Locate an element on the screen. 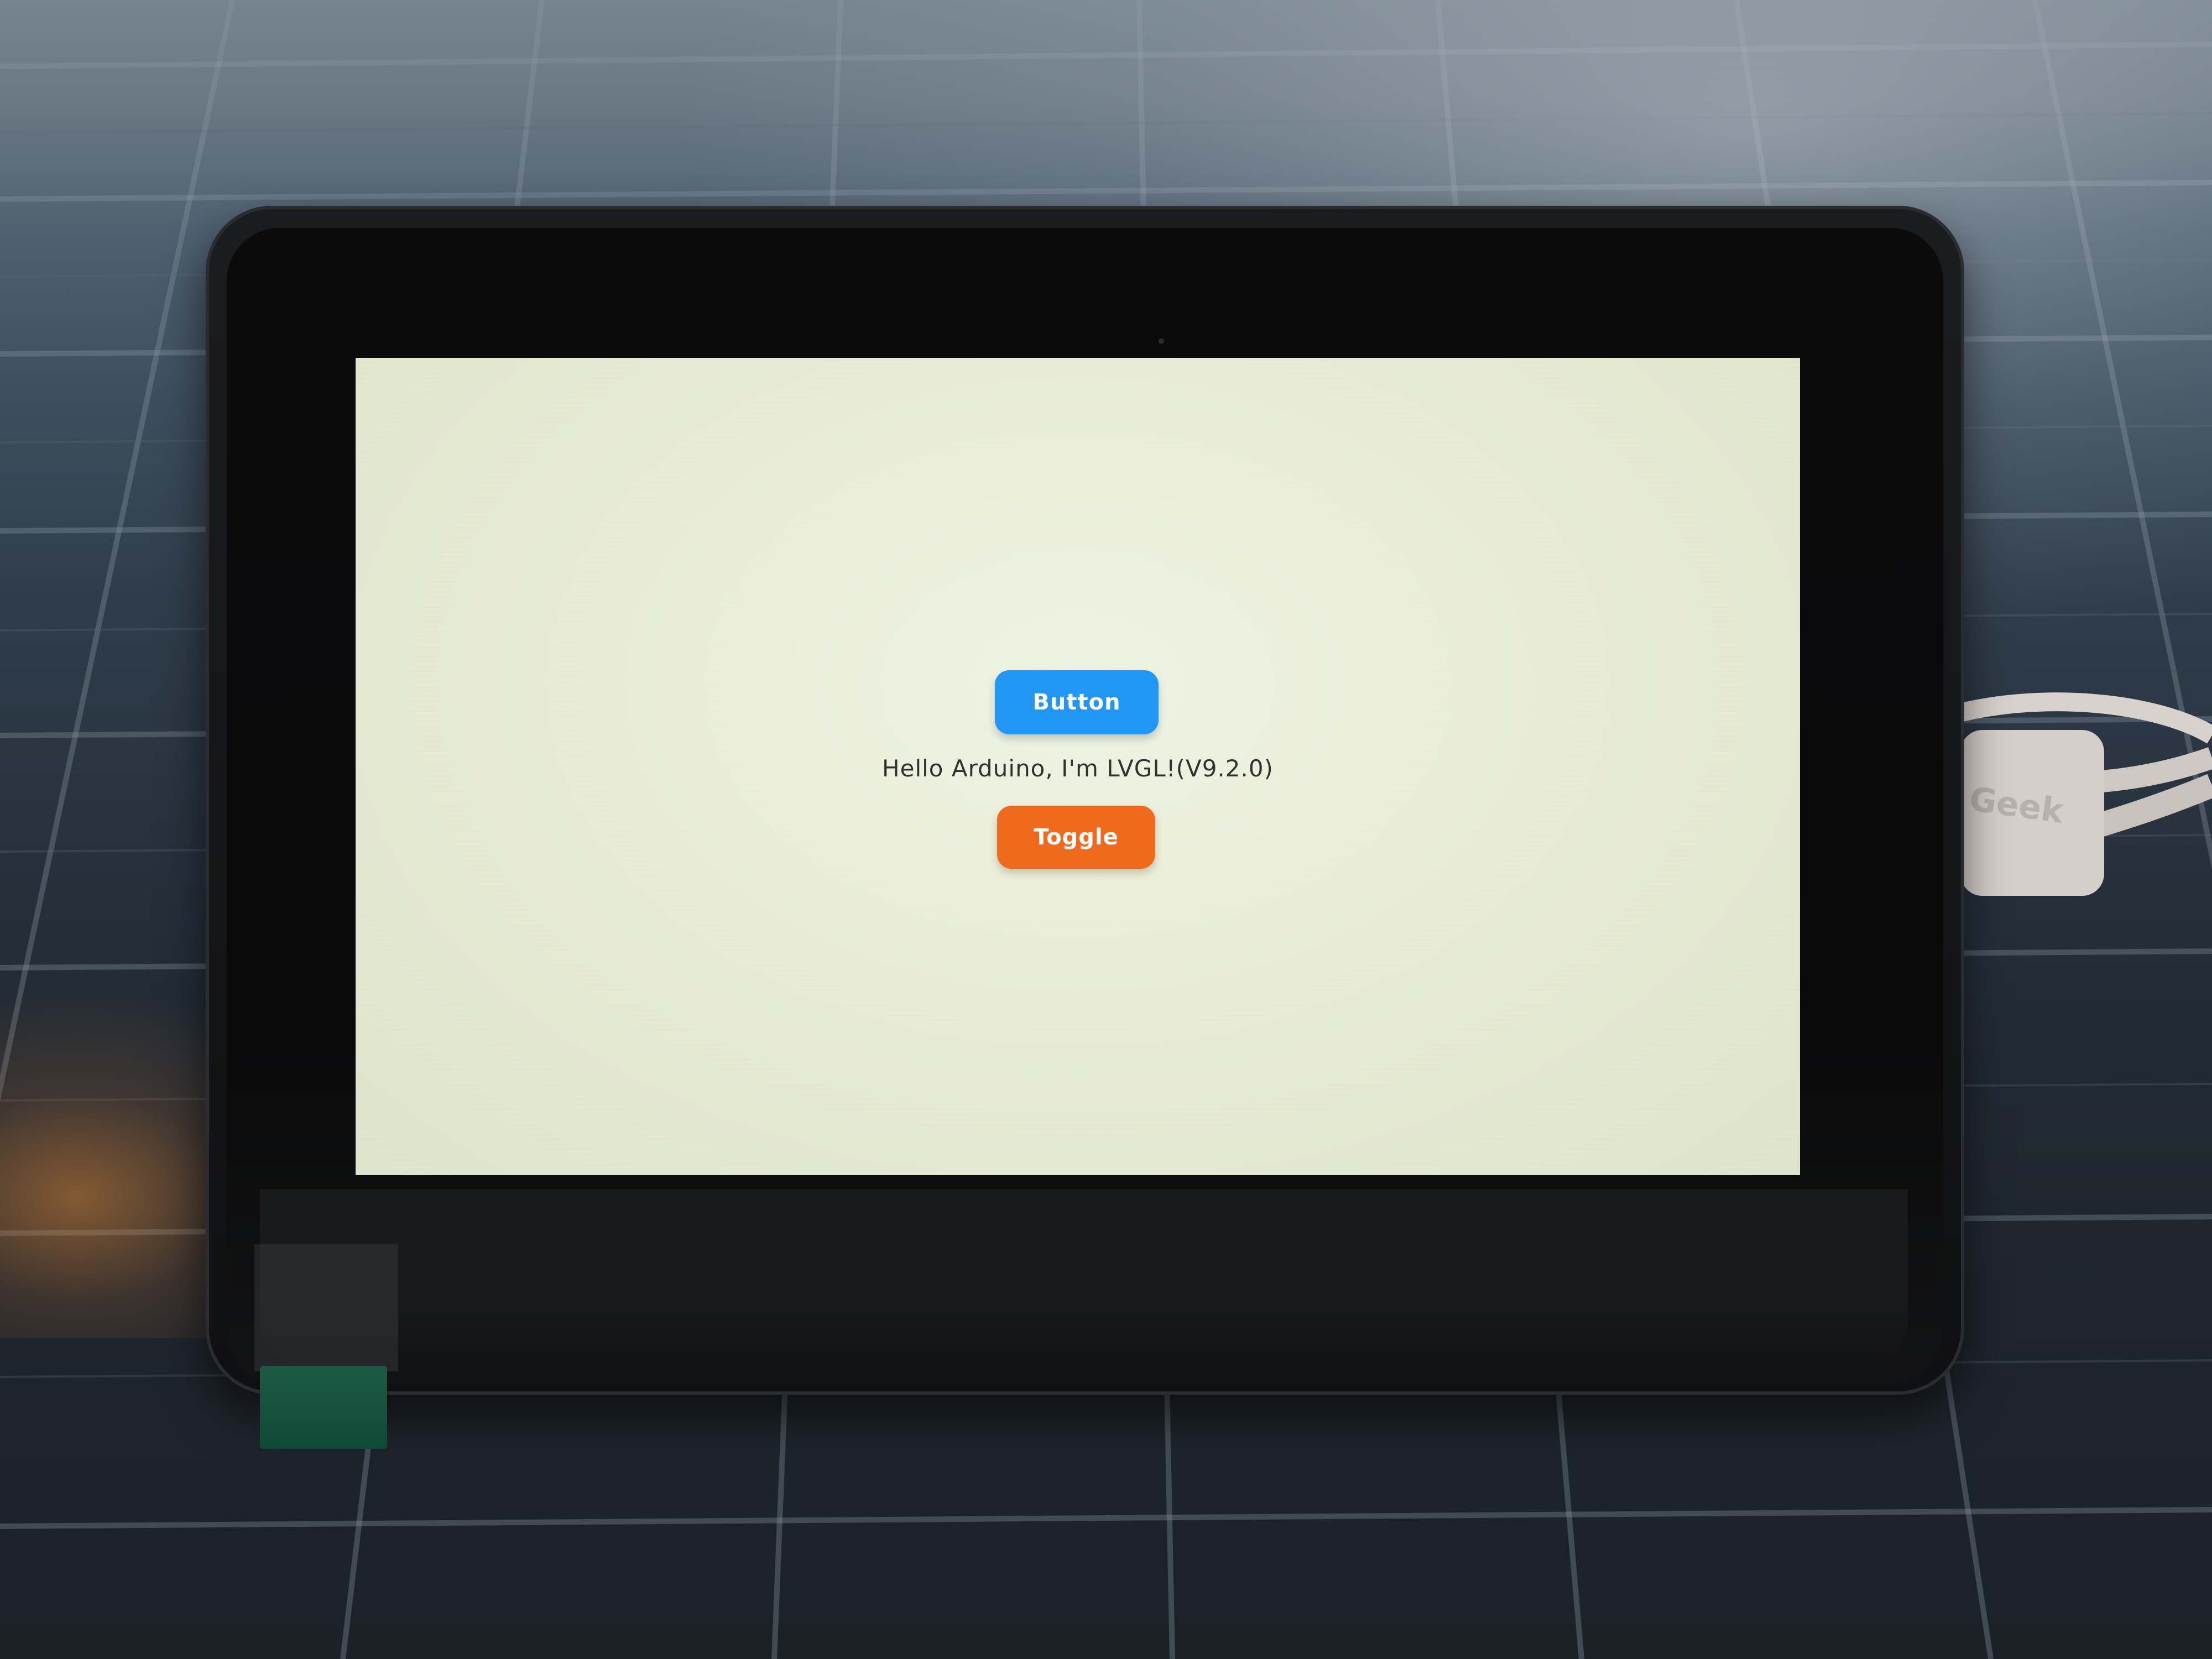 The image size is (2212, 1659). lvgl-button: Button is located at coordinates (1077, 702).